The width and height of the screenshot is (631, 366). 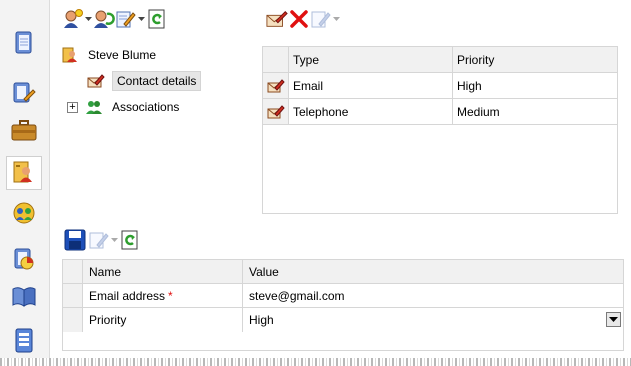 I want to click on save-icon, so click(x=75, y=240).